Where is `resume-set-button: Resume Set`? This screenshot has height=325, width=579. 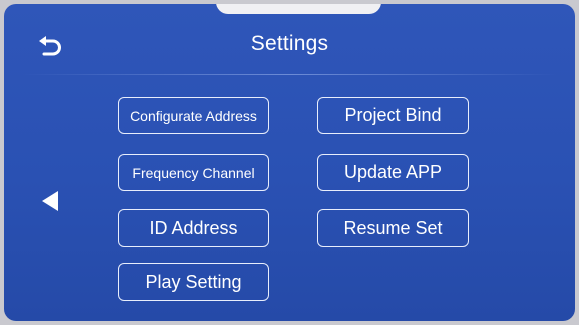
resume-set-button: Resume Set is located at coordinates (393, 228).